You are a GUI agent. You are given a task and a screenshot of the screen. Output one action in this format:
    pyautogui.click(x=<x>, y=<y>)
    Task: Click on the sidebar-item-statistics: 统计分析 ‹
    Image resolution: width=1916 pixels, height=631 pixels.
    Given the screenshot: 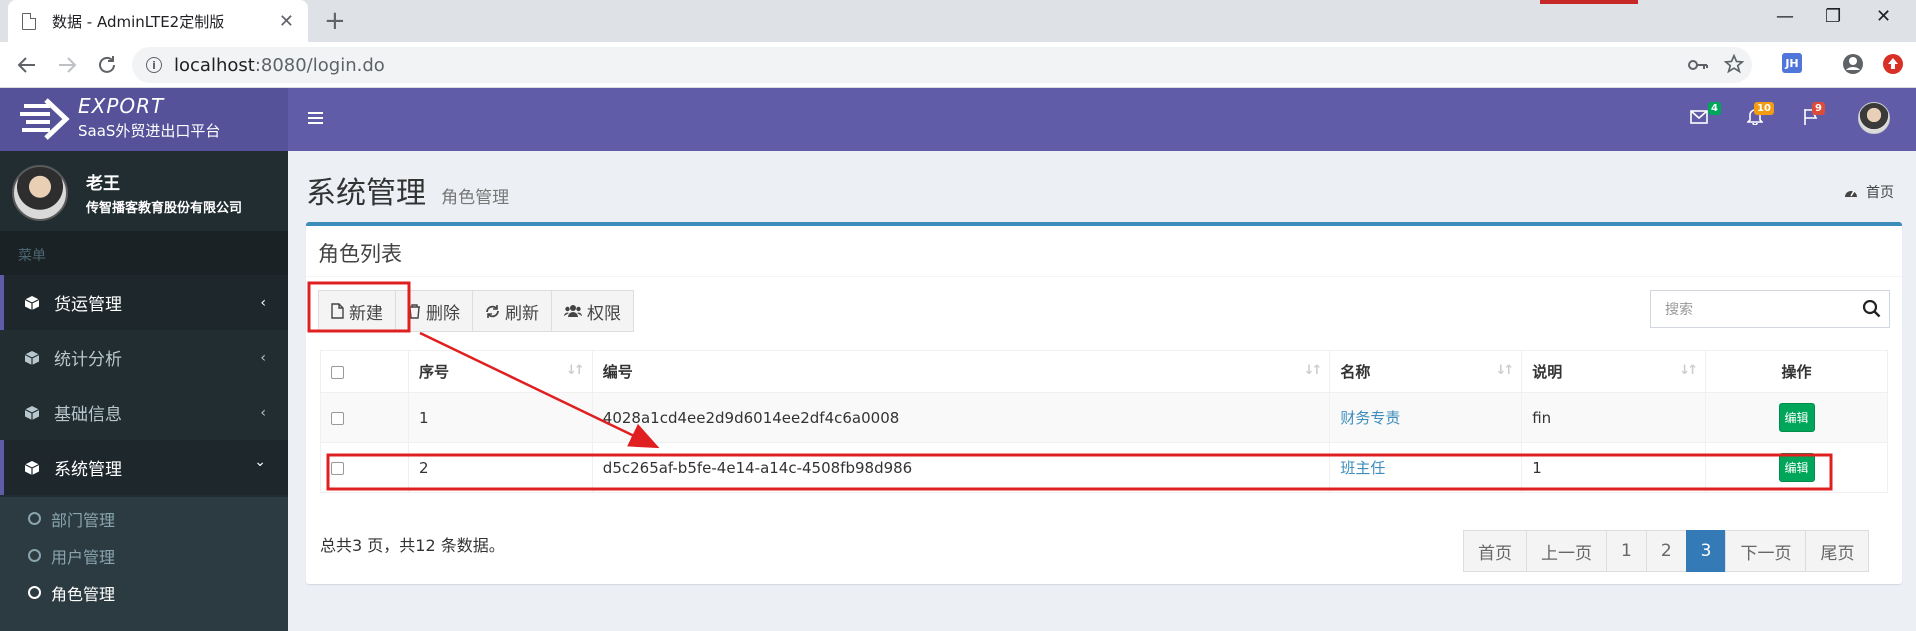 What is the action you would take?
    pyautogui.click(x=144, y=357)
    